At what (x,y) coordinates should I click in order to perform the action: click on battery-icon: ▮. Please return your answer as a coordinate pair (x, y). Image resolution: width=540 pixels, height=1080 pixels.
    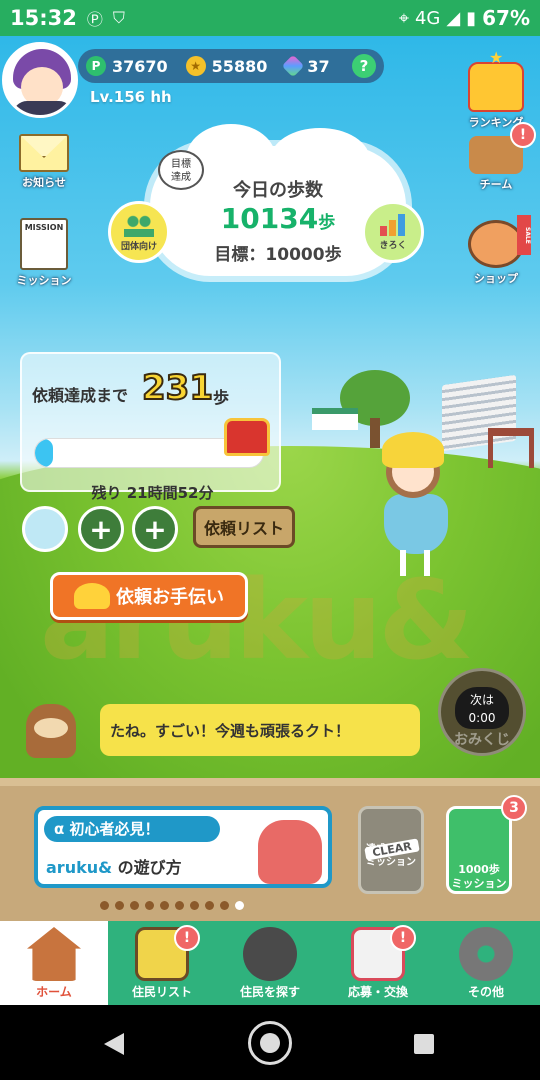
    Looking at the image, I should click on (471, 18).